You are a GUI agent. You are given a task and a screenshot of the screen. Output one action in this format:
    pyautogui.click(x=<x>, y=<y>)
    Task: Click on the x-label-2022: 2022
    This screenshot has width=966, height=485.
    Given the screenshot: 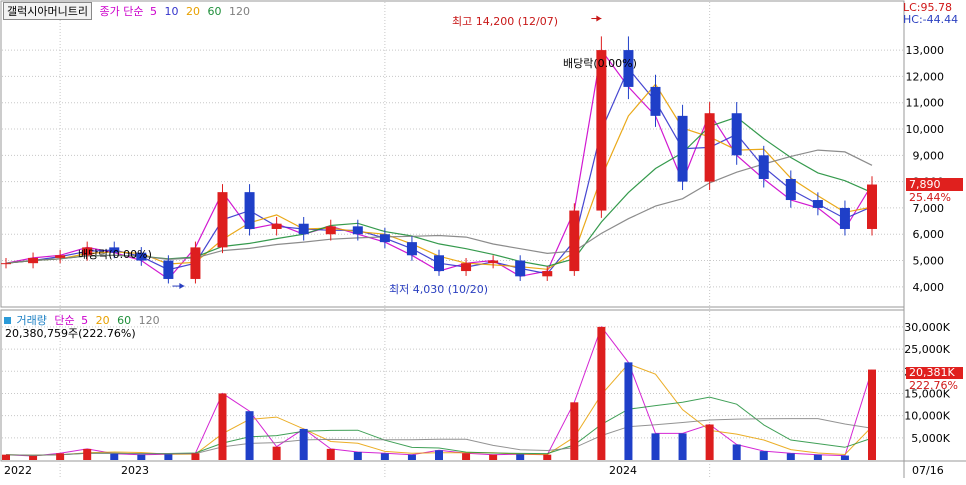 What is the action you would take?
    pyautogui.click(x=18, y=470)
    